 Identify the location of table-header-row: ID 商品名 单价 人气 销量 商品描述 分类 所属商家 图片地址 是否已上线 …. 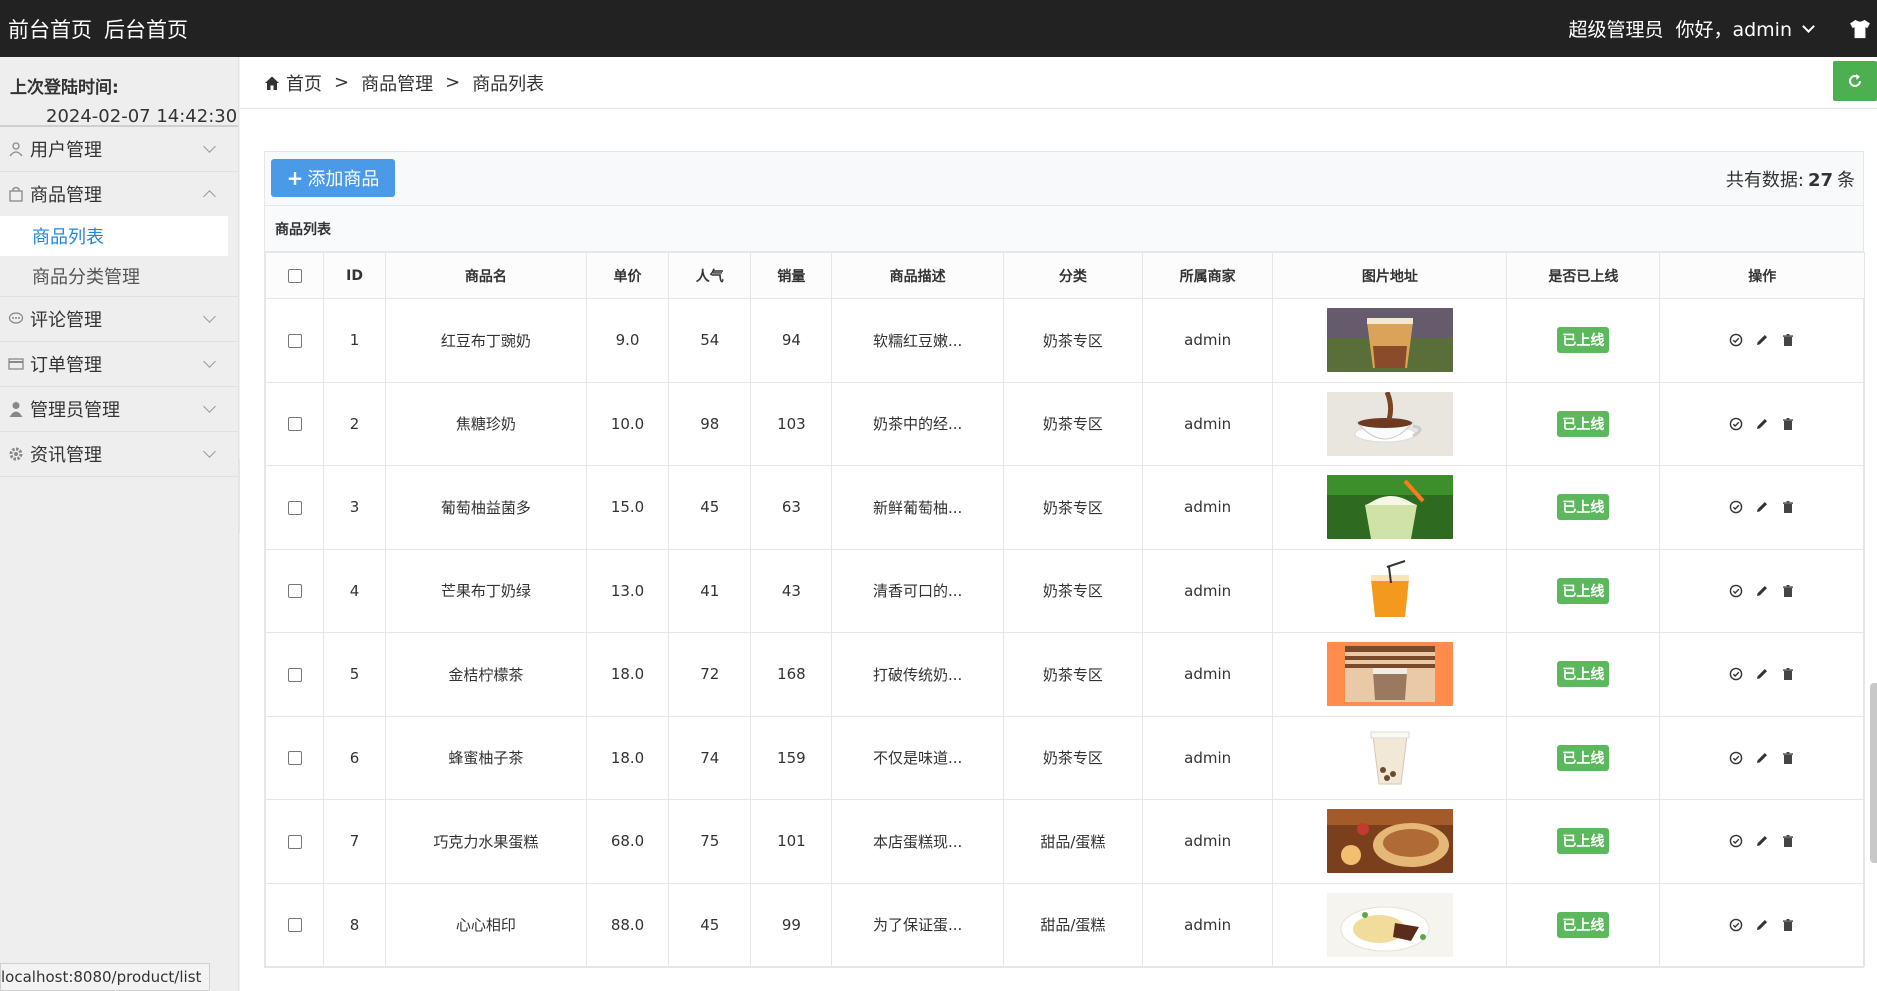
(1064, 275).